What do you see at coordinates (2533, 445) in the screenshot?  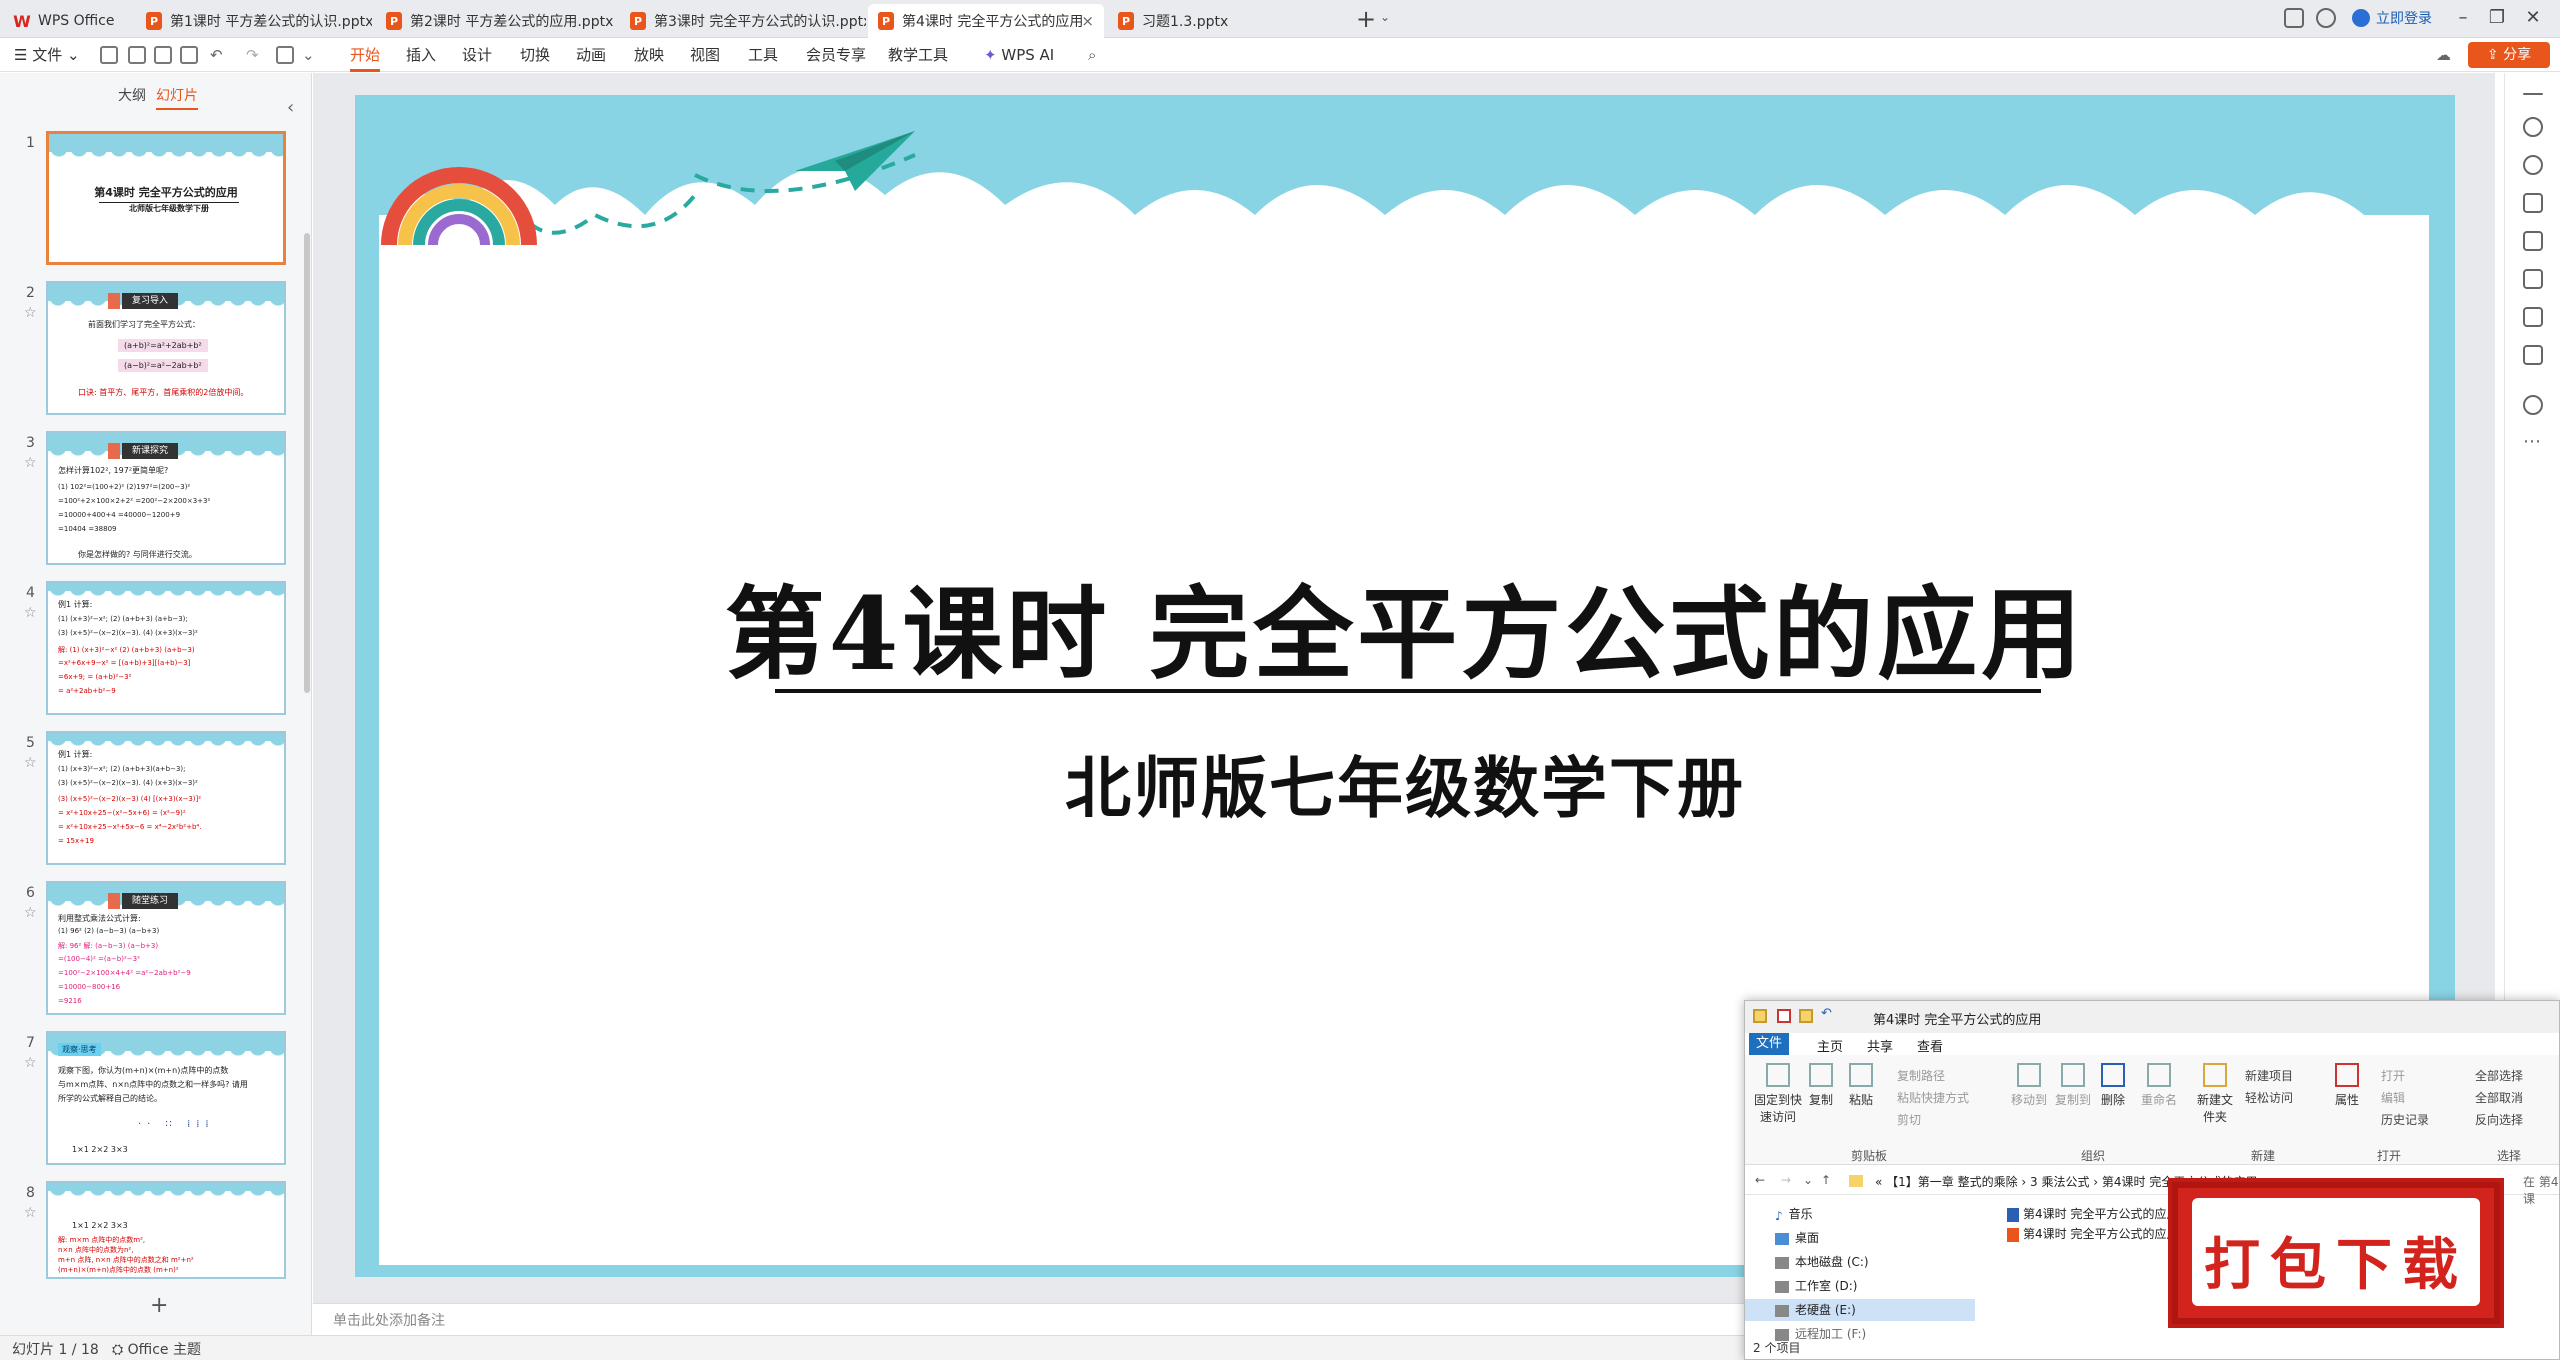 I see `more-icon: ⋯` at bounding box center [2533, 445].